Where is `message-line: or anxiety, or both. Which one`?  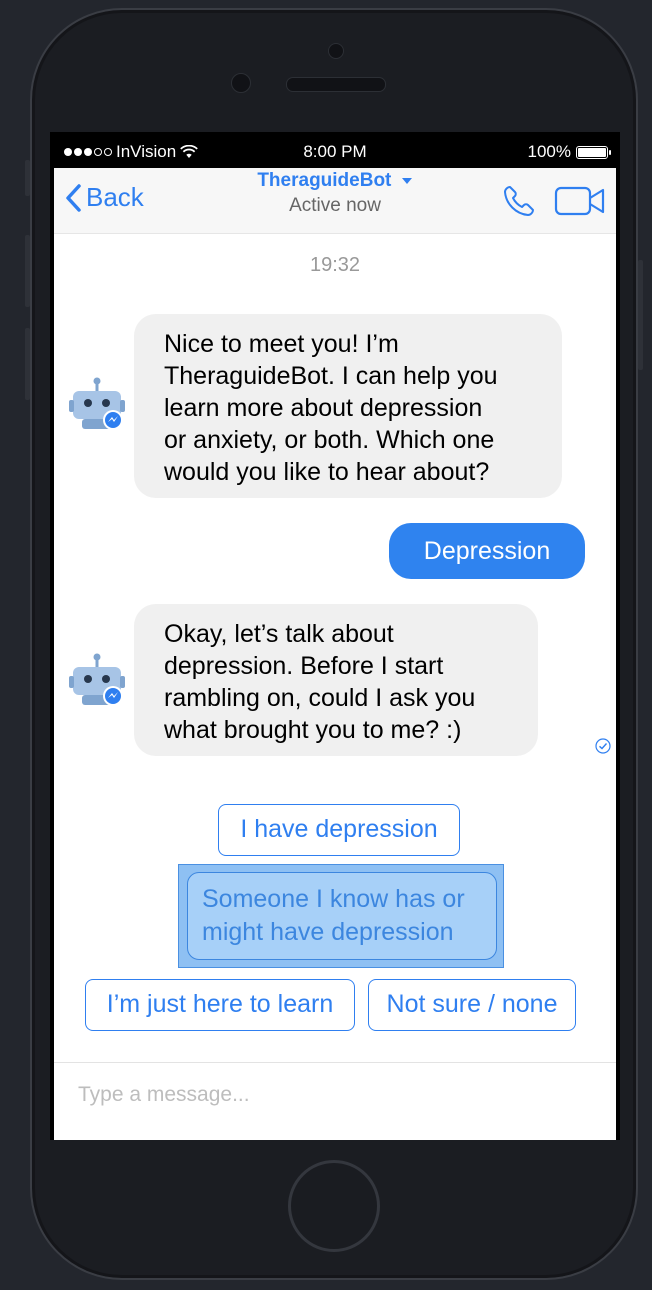
message-line: or anxiety, or both. Which one is located at coordinates (329, 440).